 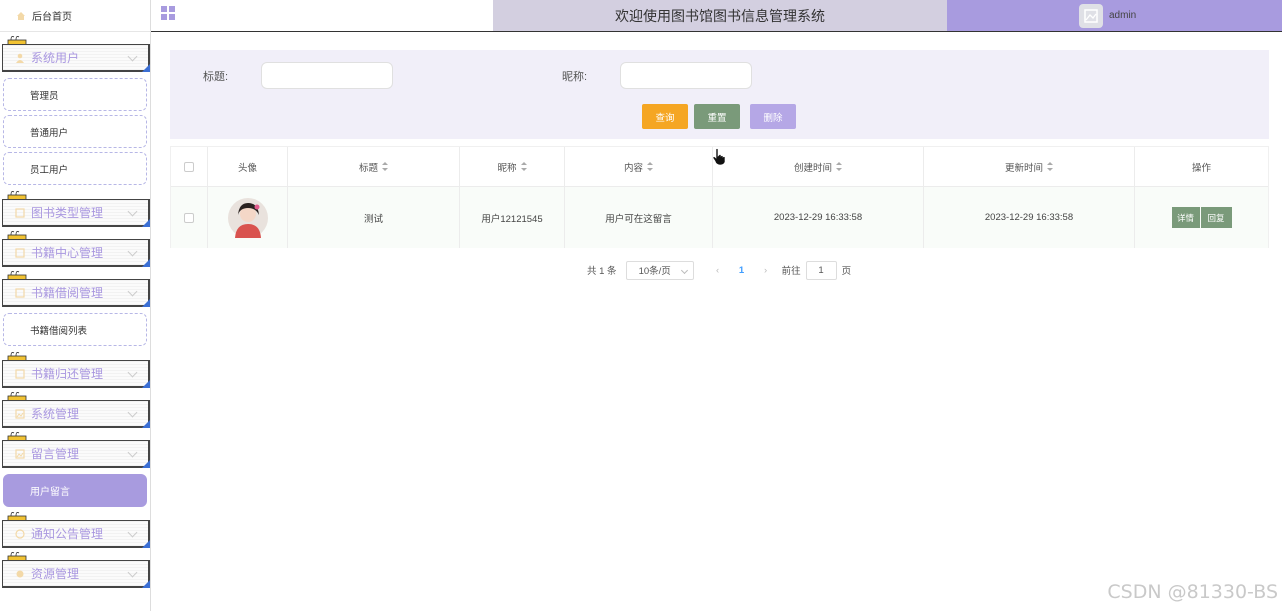 I want to click on select-all-cell, so click(x=189, y=166).